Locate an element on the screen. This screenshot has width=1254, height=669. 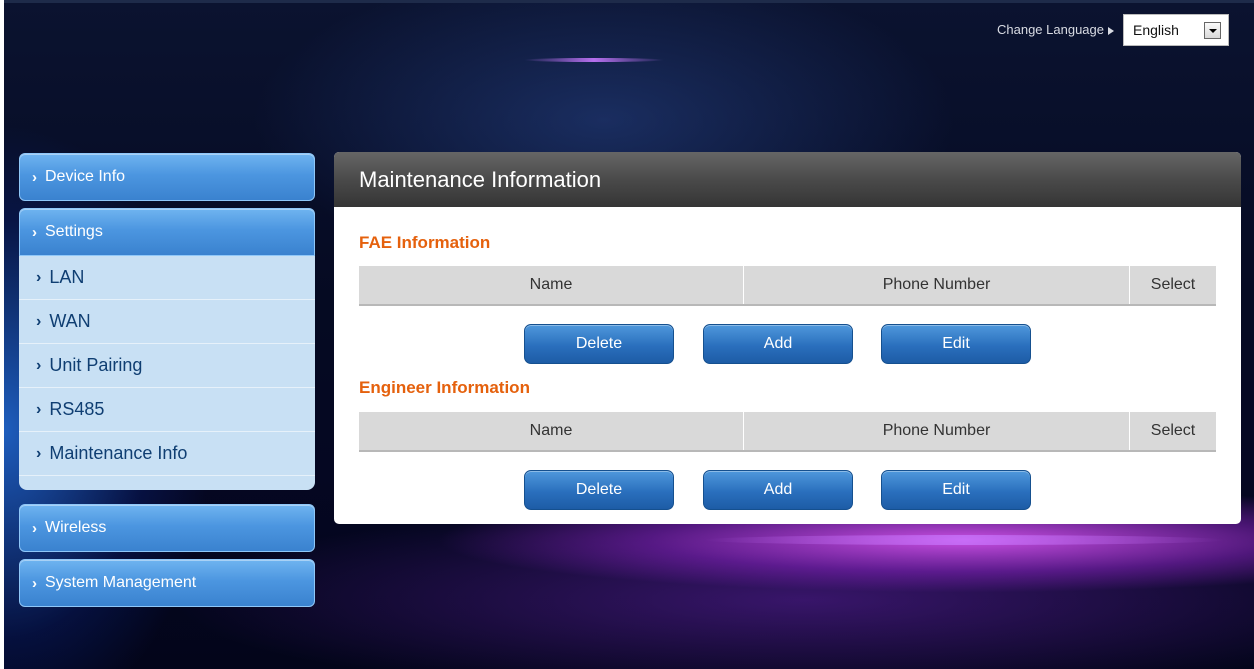
submenu-item-rs485: › RS485 is located at coordinates (167, 410).